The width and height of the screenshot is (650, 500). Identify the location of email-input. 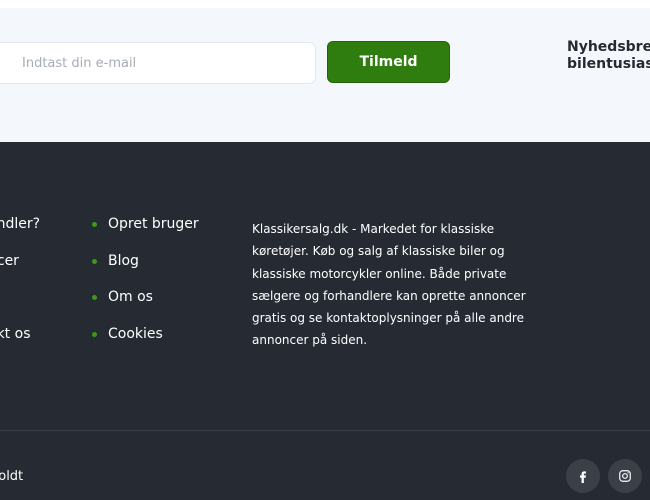
(158, 63).